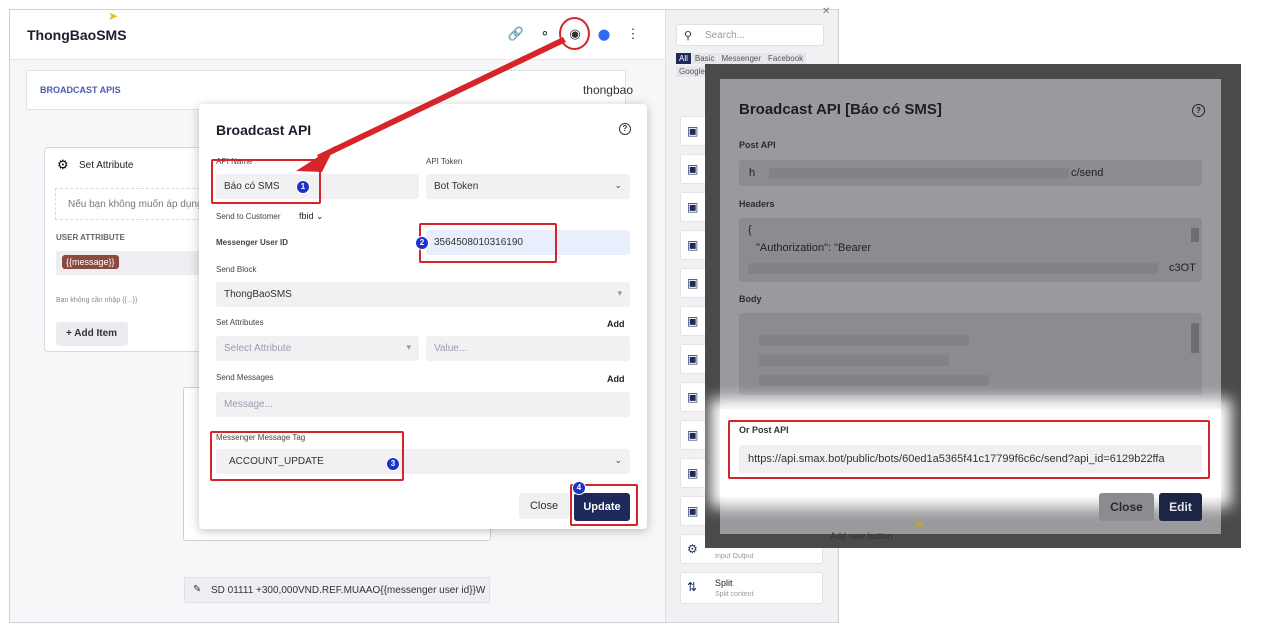  What do you see at coordinates (393, 464) in the screenshot?
I see `step-badge-3: 3` at bounding box center [393, 464].